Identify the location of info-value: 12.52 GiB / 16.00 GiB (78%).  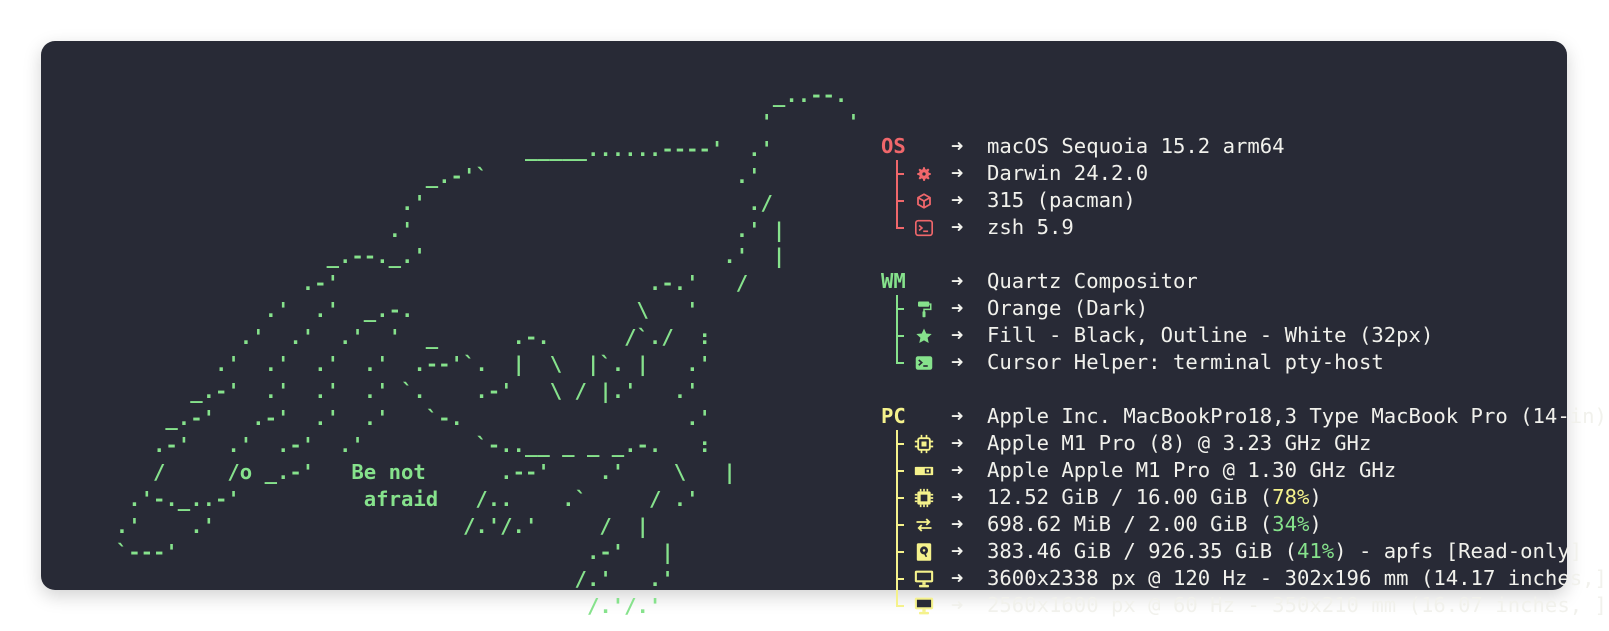
(1154, 497).